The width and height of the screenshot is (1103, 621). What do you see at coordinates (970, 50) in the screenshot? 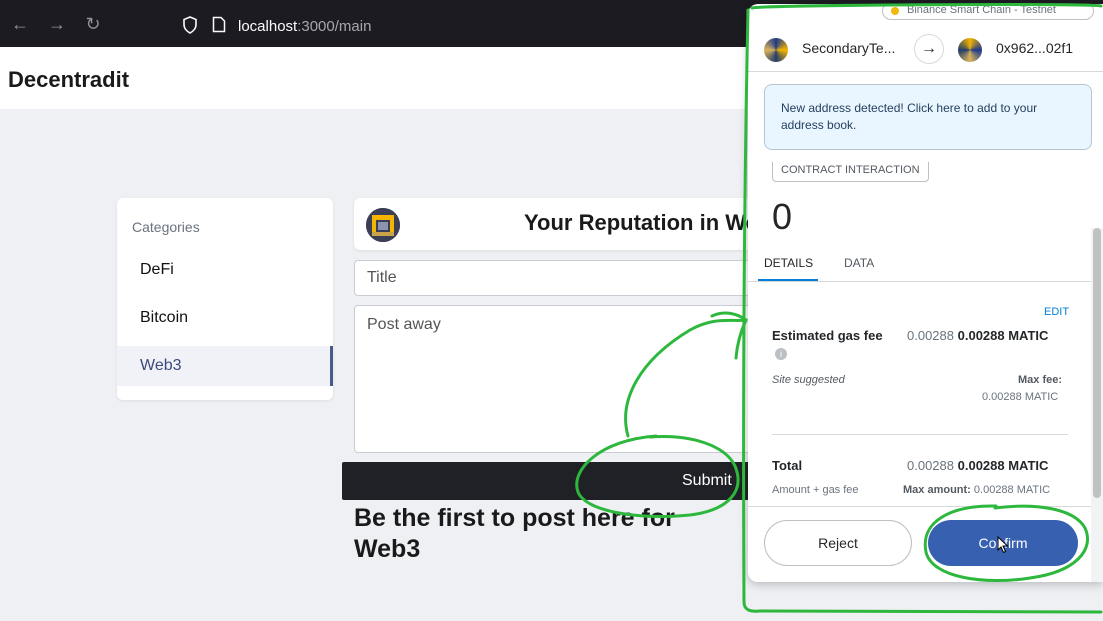
I see `to-account-avatar` at bounding box center [970, 50].